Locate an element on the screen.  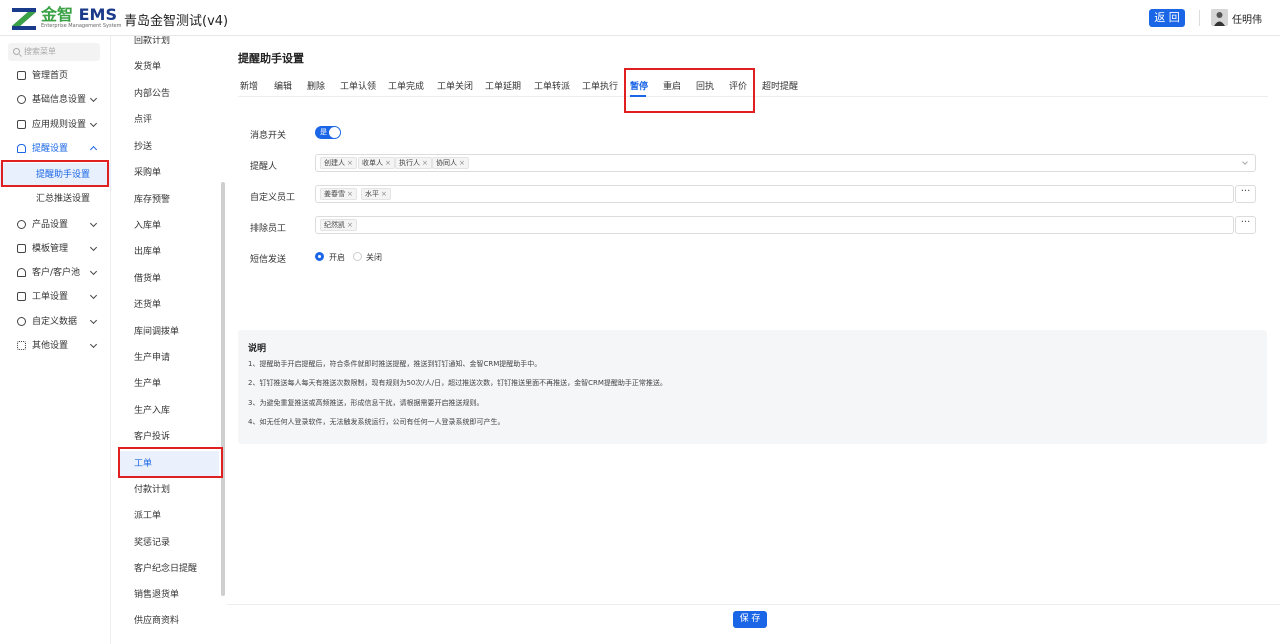
avatar is located at coordinates (1219, 17).